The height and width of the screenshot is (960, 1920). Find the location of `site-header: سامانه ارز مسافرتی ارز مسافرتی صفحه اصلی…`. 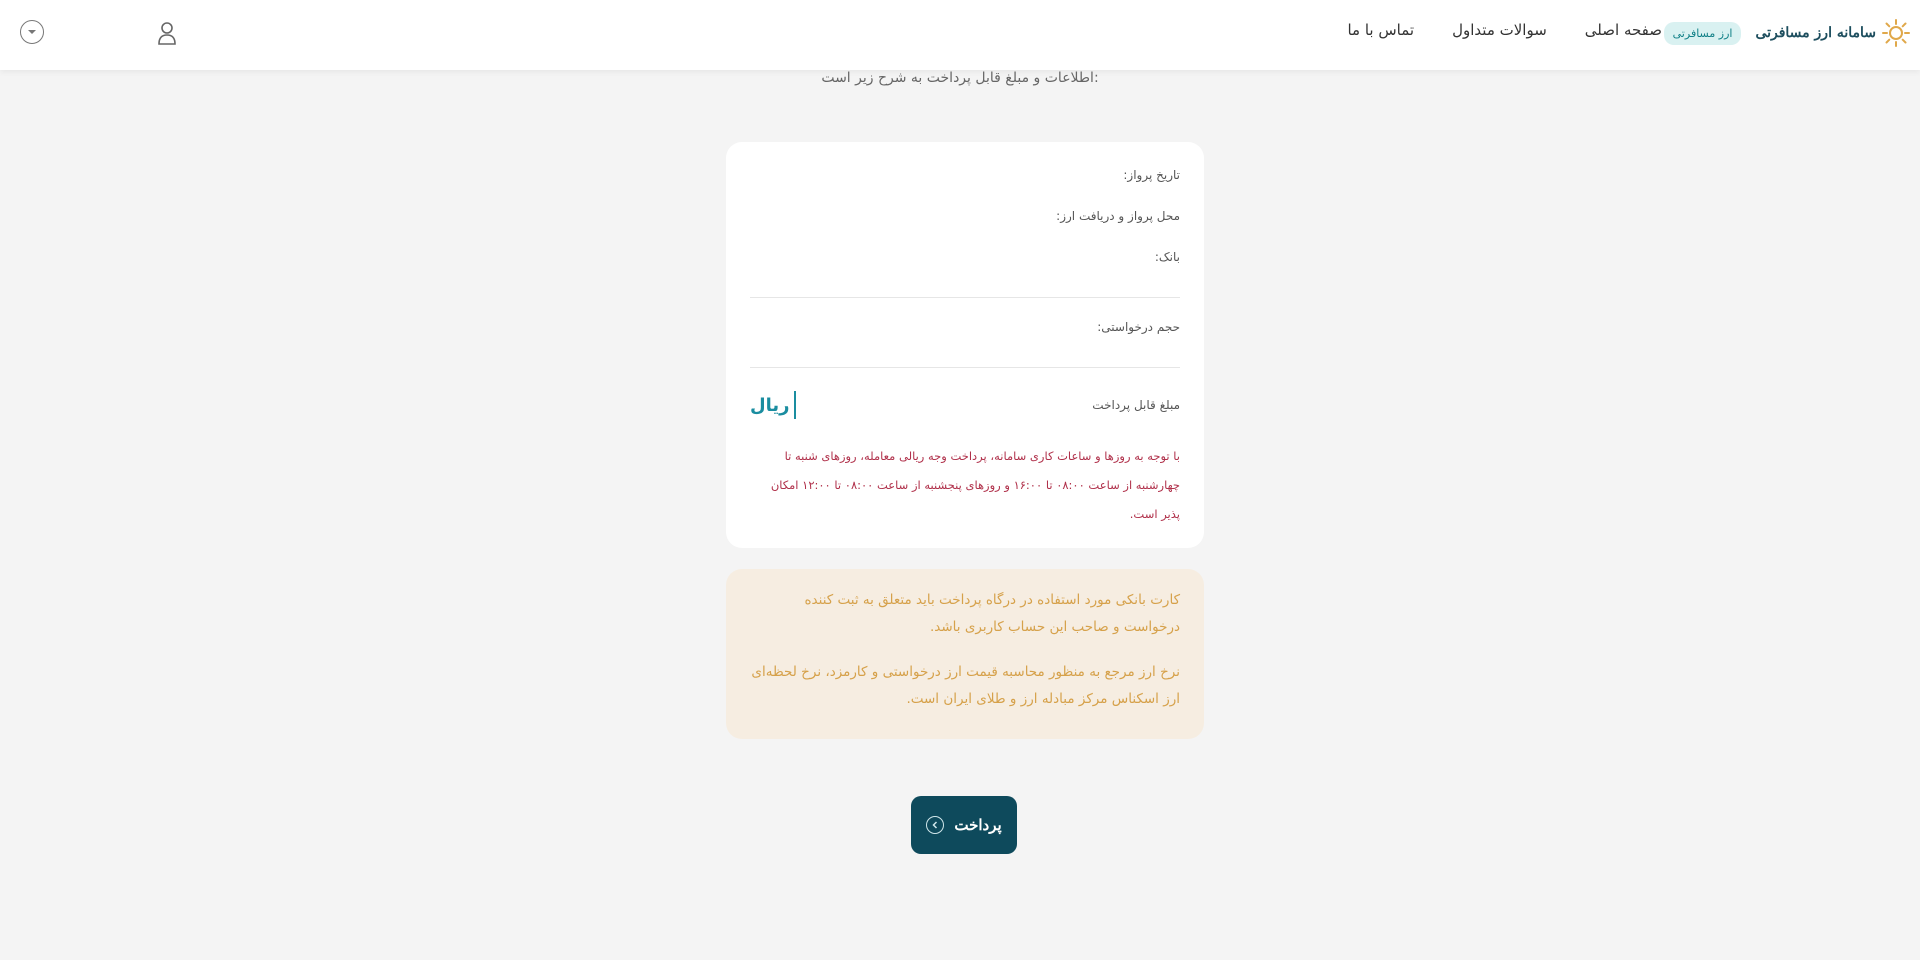

site-header: سامانه ارز مسافرتی ارز مسافرتی صفحه اصلی… is located at coordinates (960, 35).